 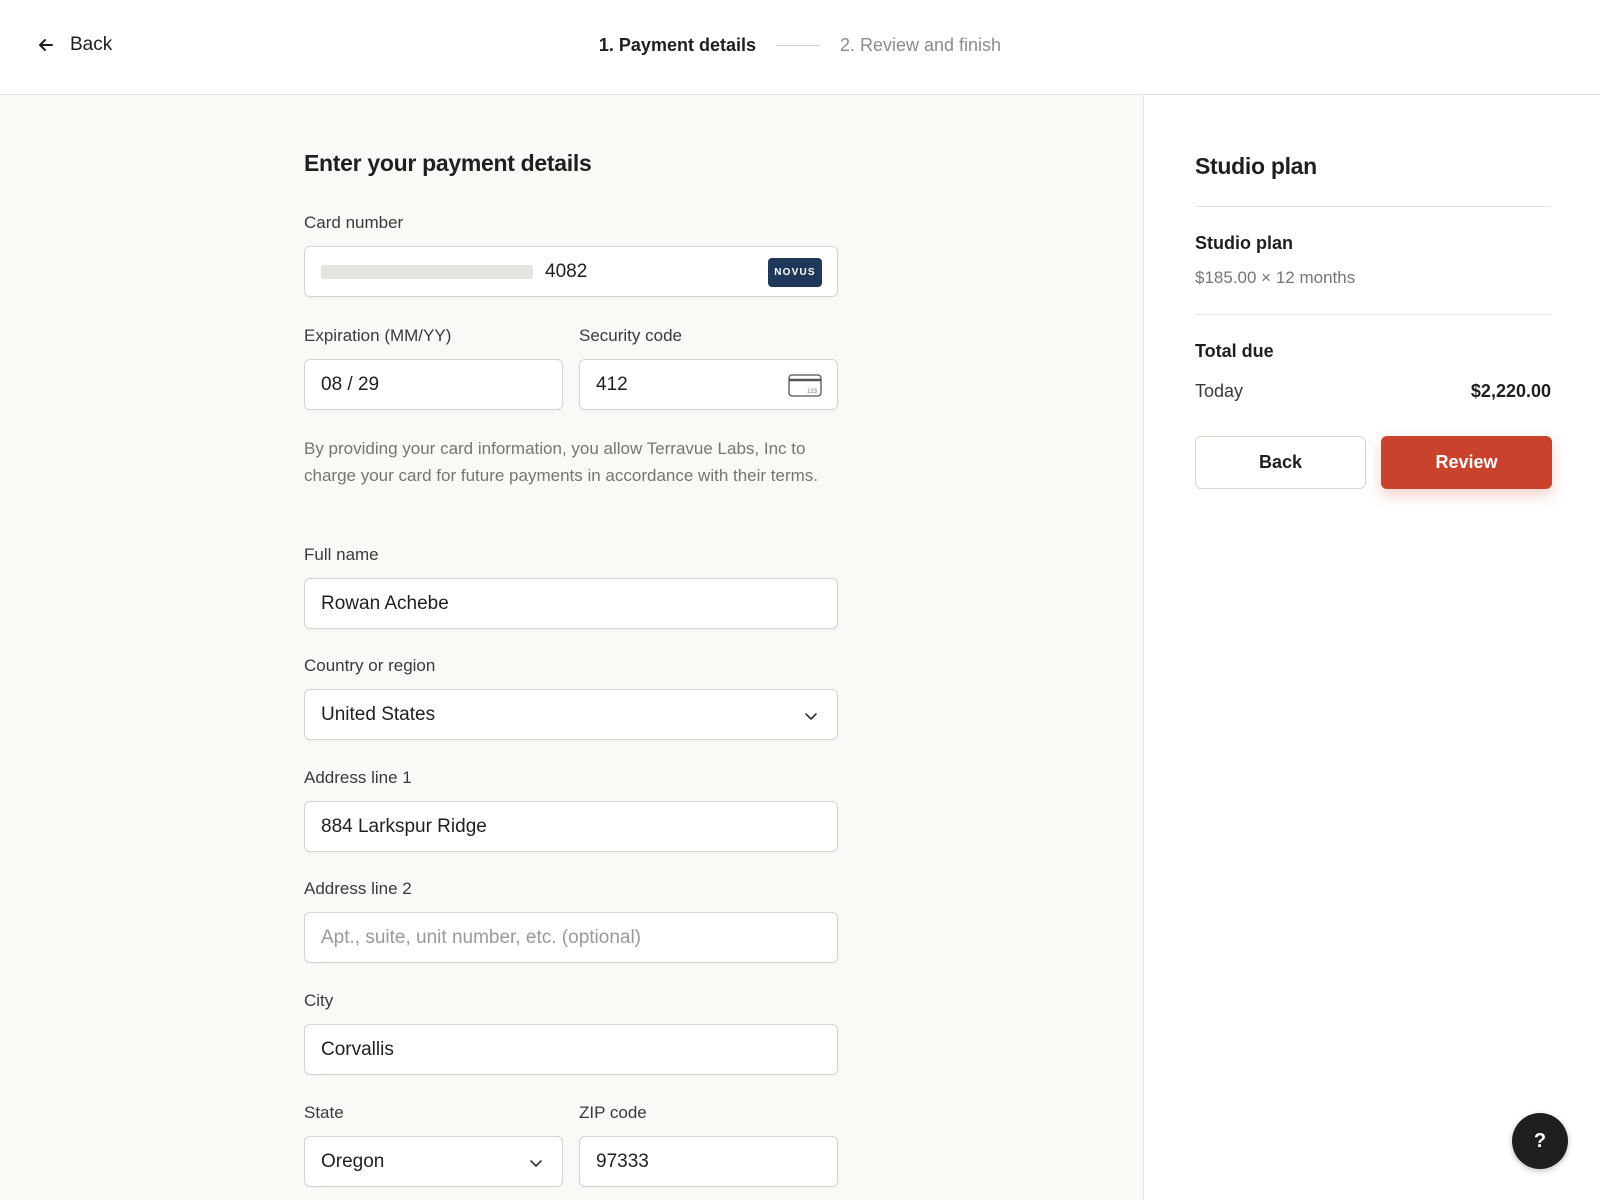 What do you see at coordinates (571, 714) in the screenshot?
I see `country-select: United States` at bounding box center [571, 714].